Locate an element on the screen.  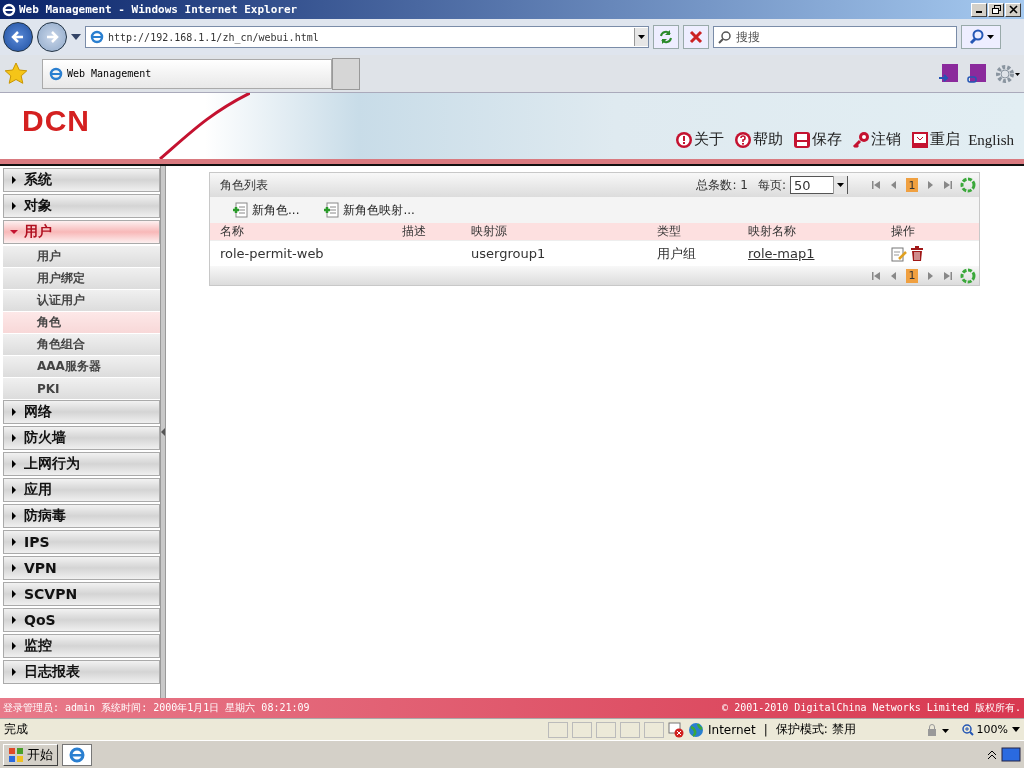
sidebar-subitem: 认证用户 is located at coordinates (81, 300).